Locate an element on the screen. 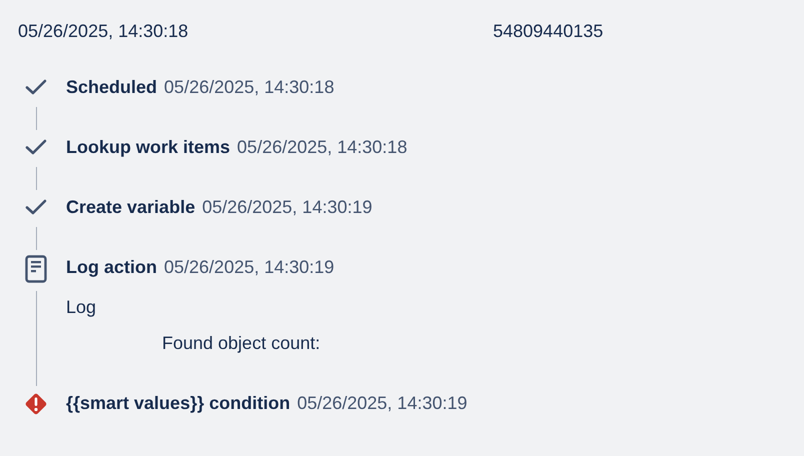 The height and width of the screenshot is (456, 804). step-title: Create variable is located at coordinates (131, 207).